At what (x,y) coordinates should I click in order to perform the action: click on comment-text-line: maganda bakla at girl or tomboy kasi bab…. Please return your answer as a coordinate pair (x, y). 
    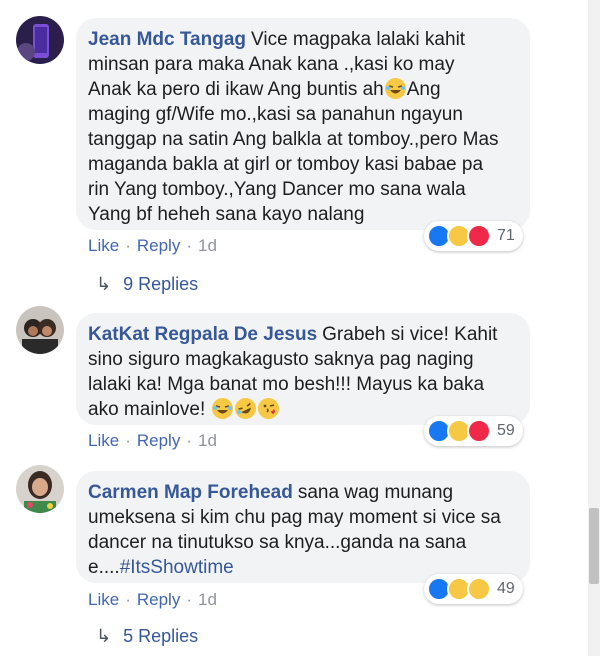
    Looking at the image, I should click on (286, 164).